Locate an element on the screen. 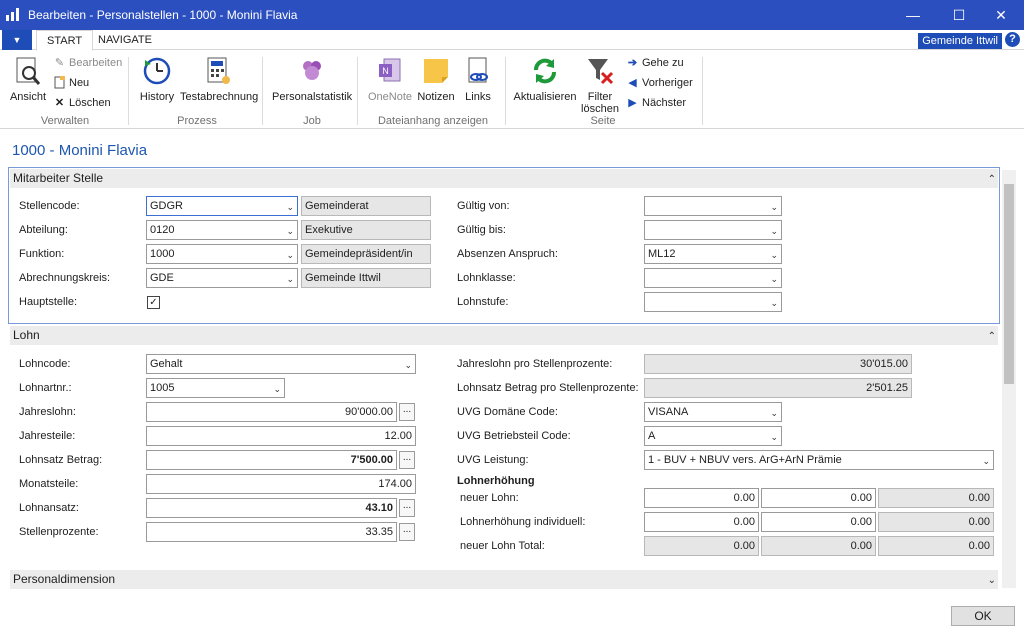  lohnartnr-label: Lohnartnr.: is located at coordinates (45, 388).